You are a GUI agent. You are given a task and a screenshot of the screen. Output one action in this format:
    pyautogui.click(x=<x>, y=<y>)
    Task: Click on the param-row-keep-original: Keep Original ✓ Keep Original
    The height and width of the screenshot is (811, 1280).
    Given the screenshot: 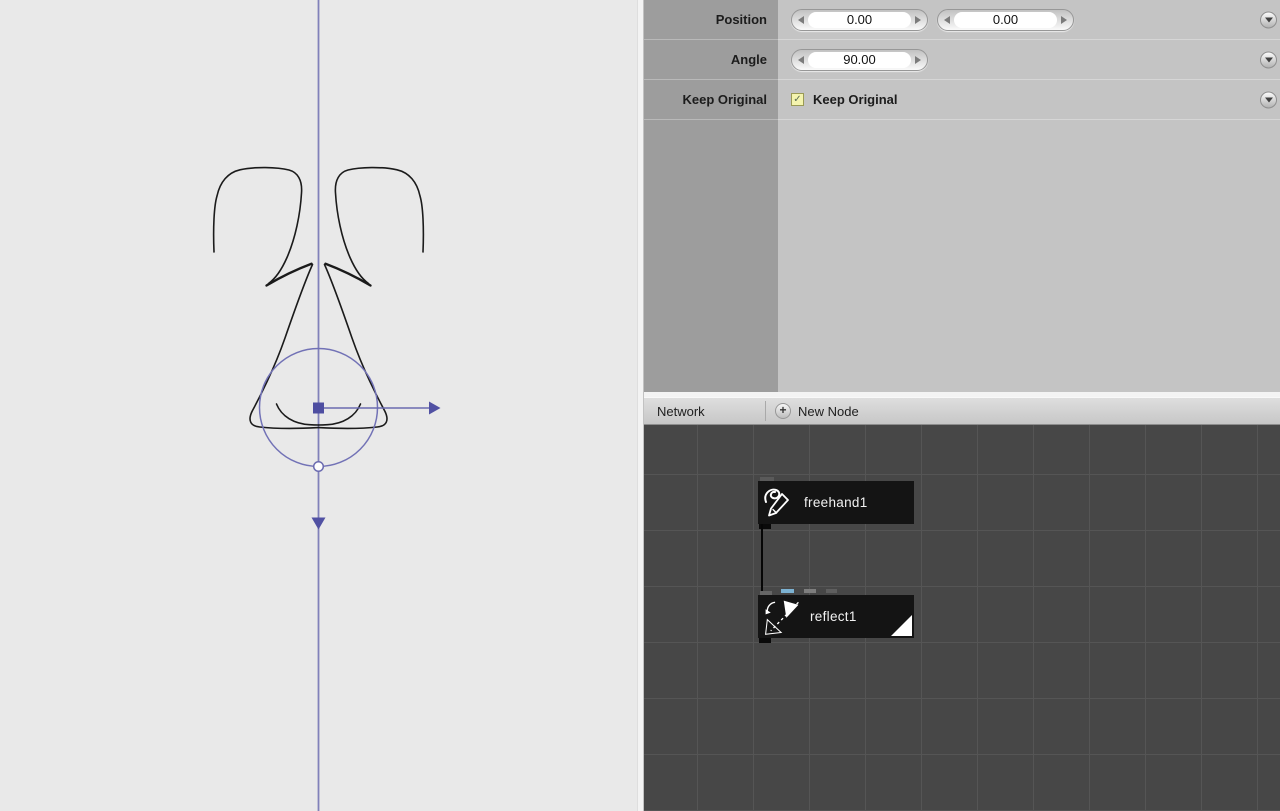 What is the action you would take?
    pyautogui.click(x=962, y=100)
    